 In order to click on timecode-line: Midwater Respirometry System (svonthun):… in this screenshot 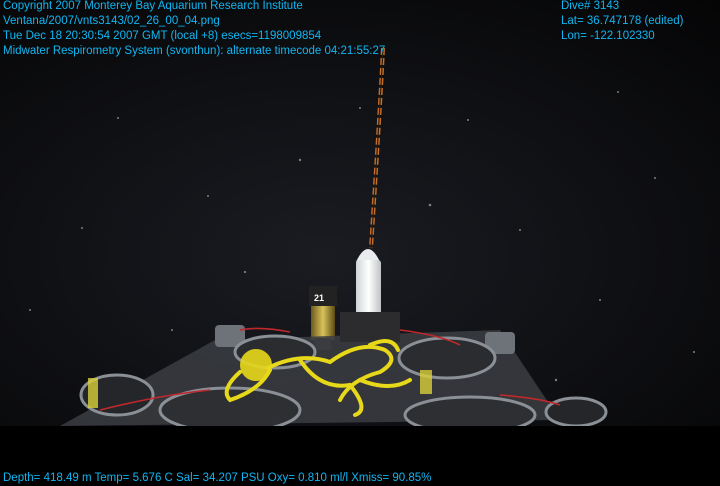, I will do `click(194, 51)`.